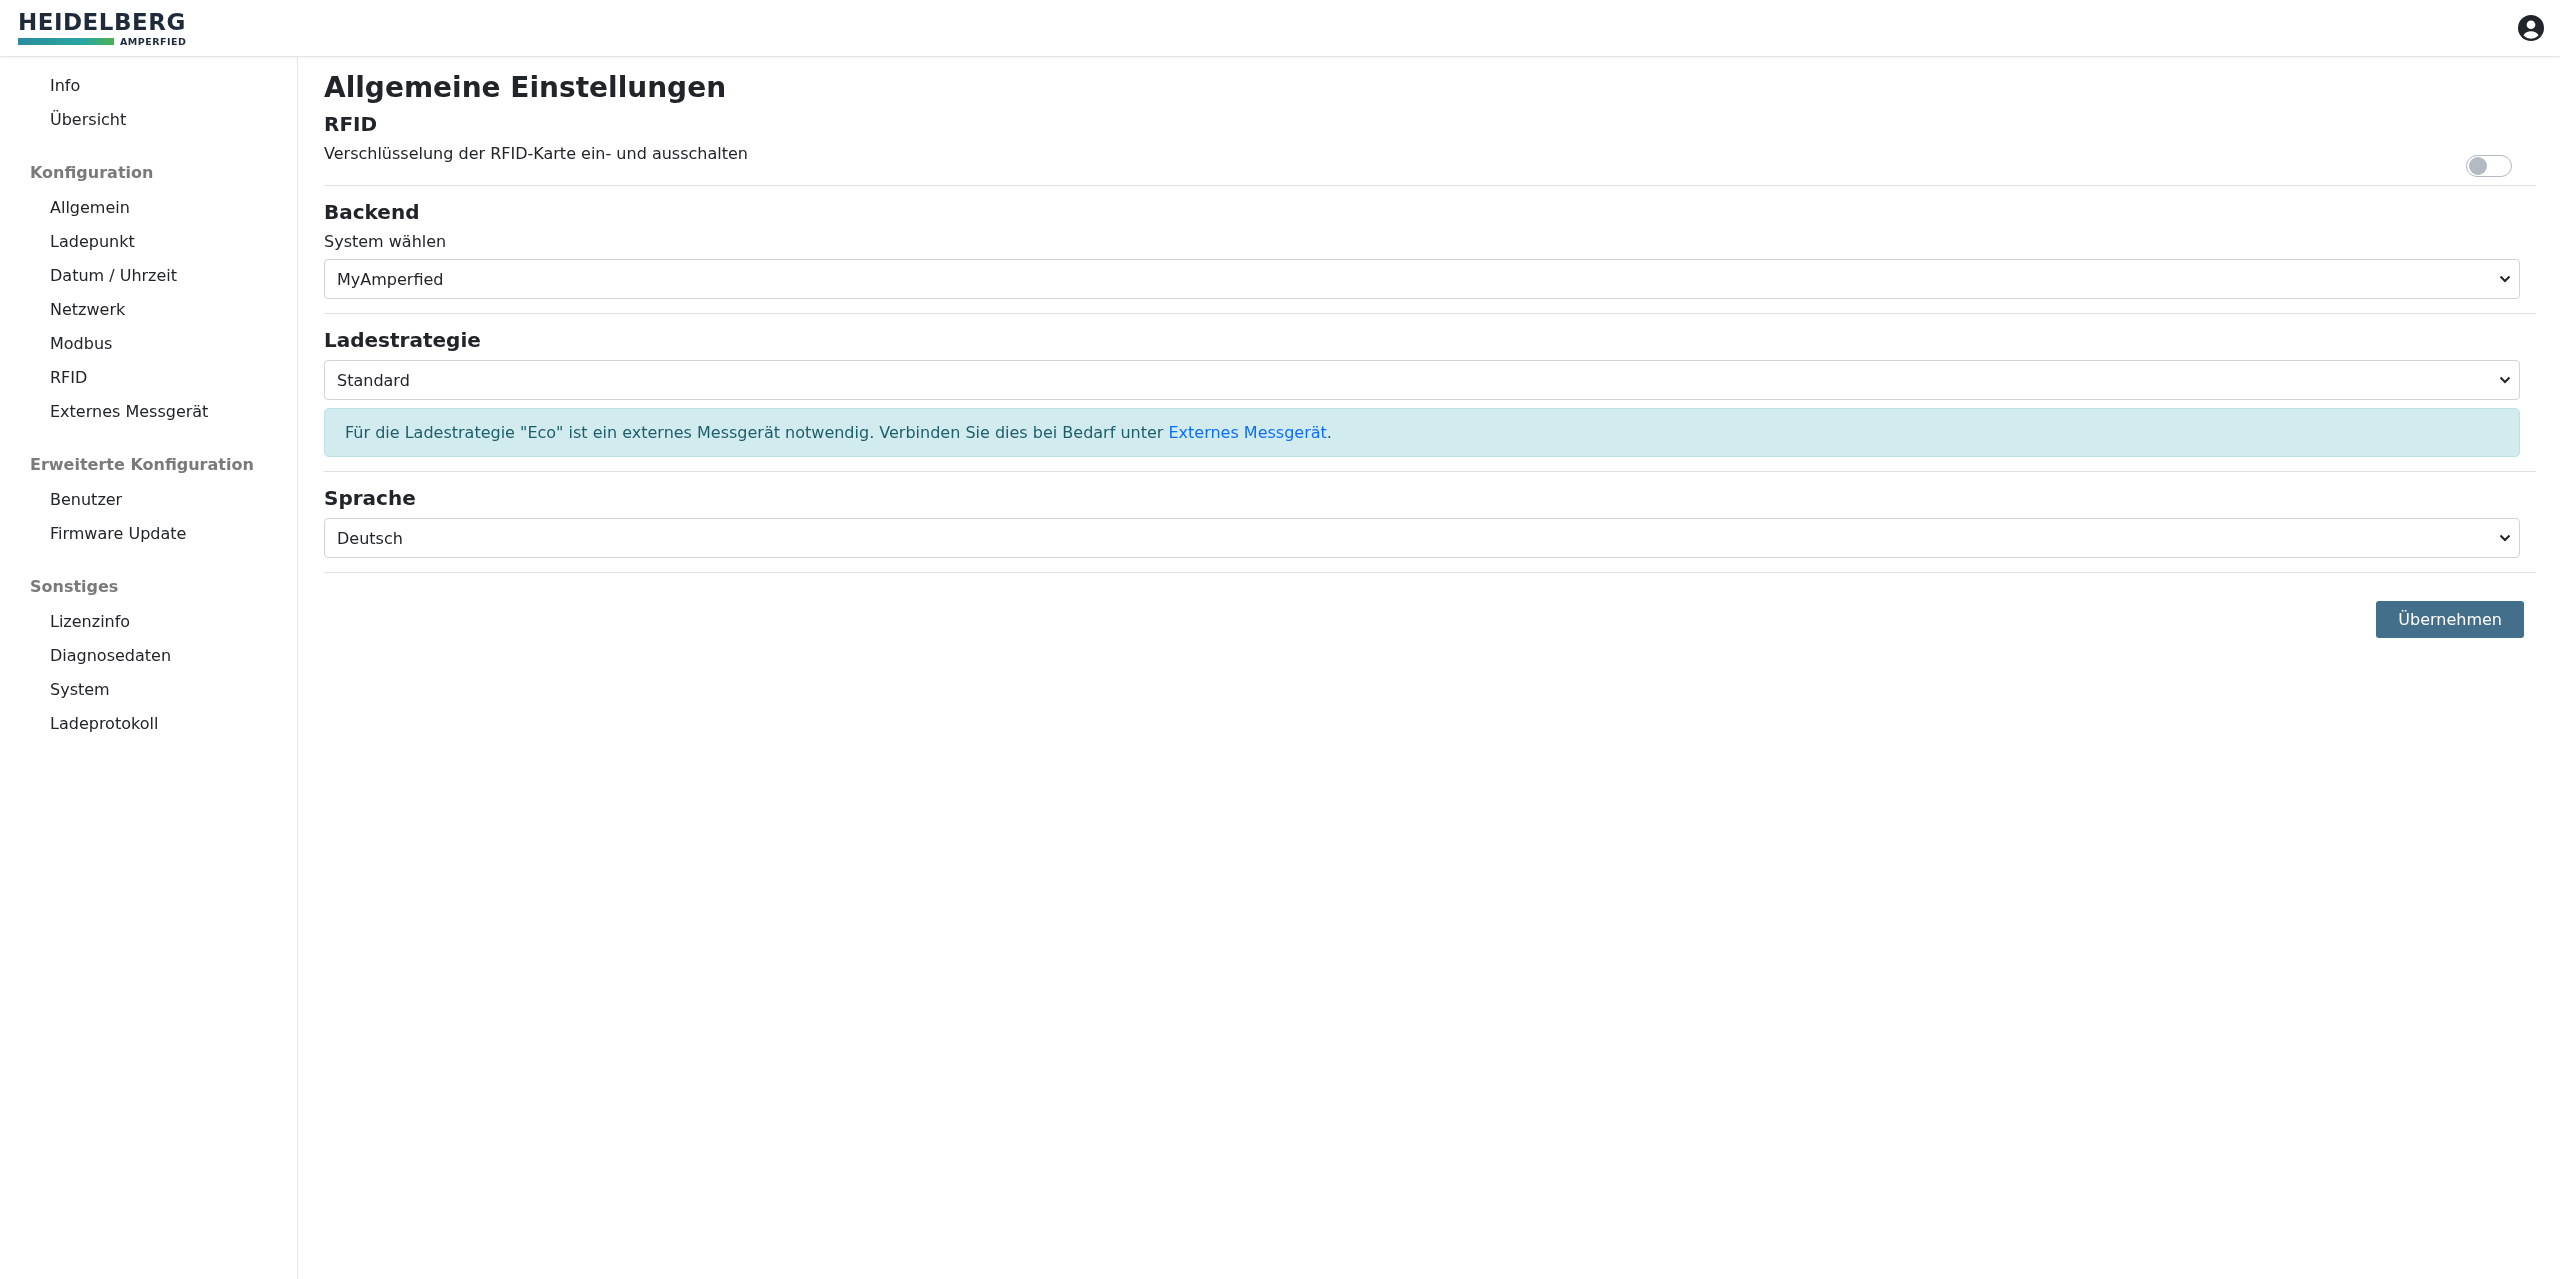 The width and height of the screenshot is (2560, 1279). What do you see at coordinates (148, 656) in the screenshot?
I see `sidebar-item: Diagnosedaten` at bounding box center [148, 656].